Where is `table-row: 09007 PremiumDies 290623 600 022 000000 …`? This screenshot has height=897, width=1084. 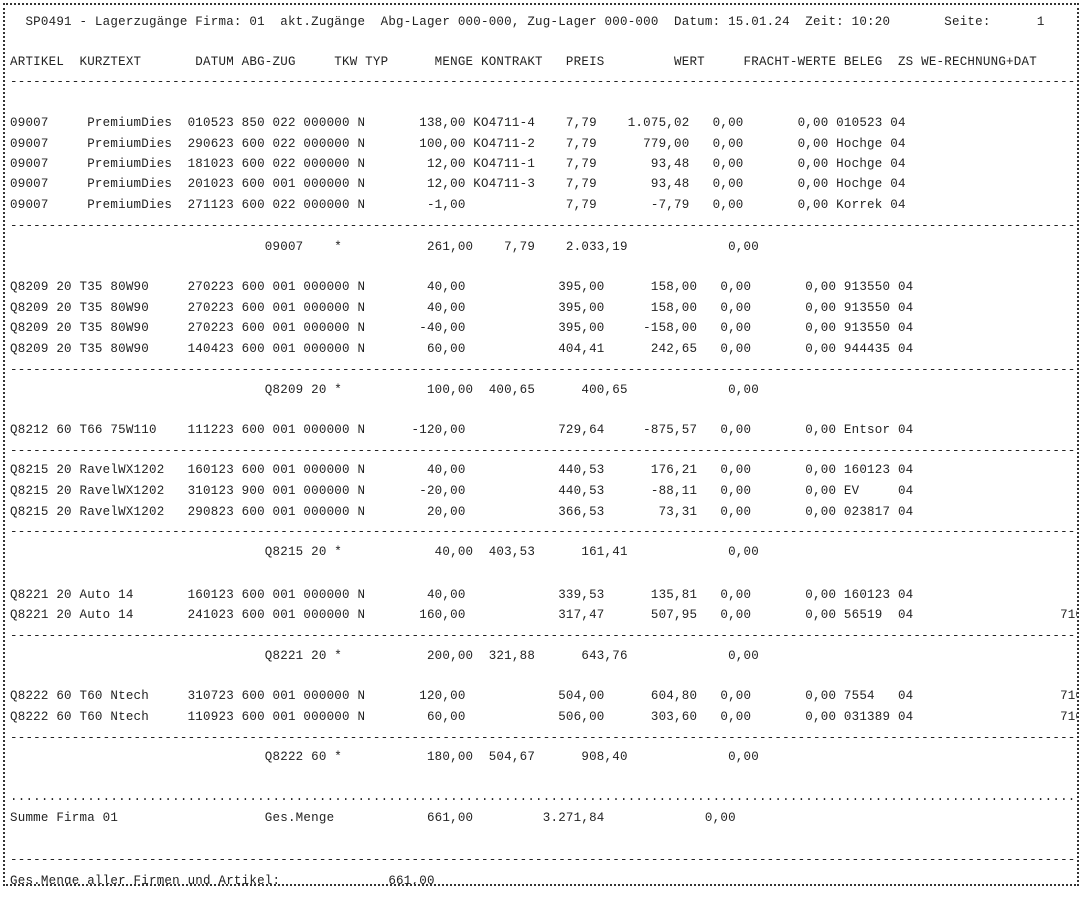 table-row: 09007 PremiumDies 290623 600 022 000000 … is located at coordinates (458, 144).